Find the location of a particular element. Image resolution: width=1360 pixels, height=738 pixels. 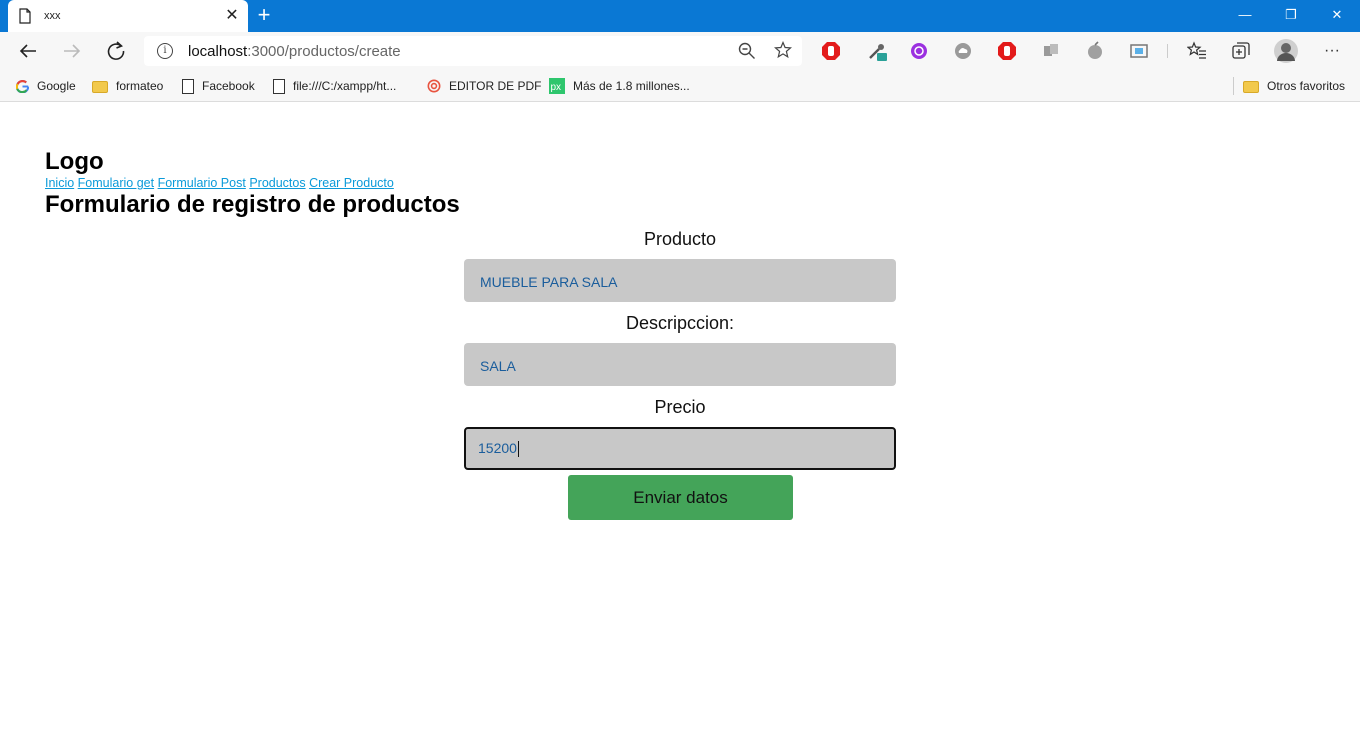

toolbar-divider is located at coordinates (1167, 51).